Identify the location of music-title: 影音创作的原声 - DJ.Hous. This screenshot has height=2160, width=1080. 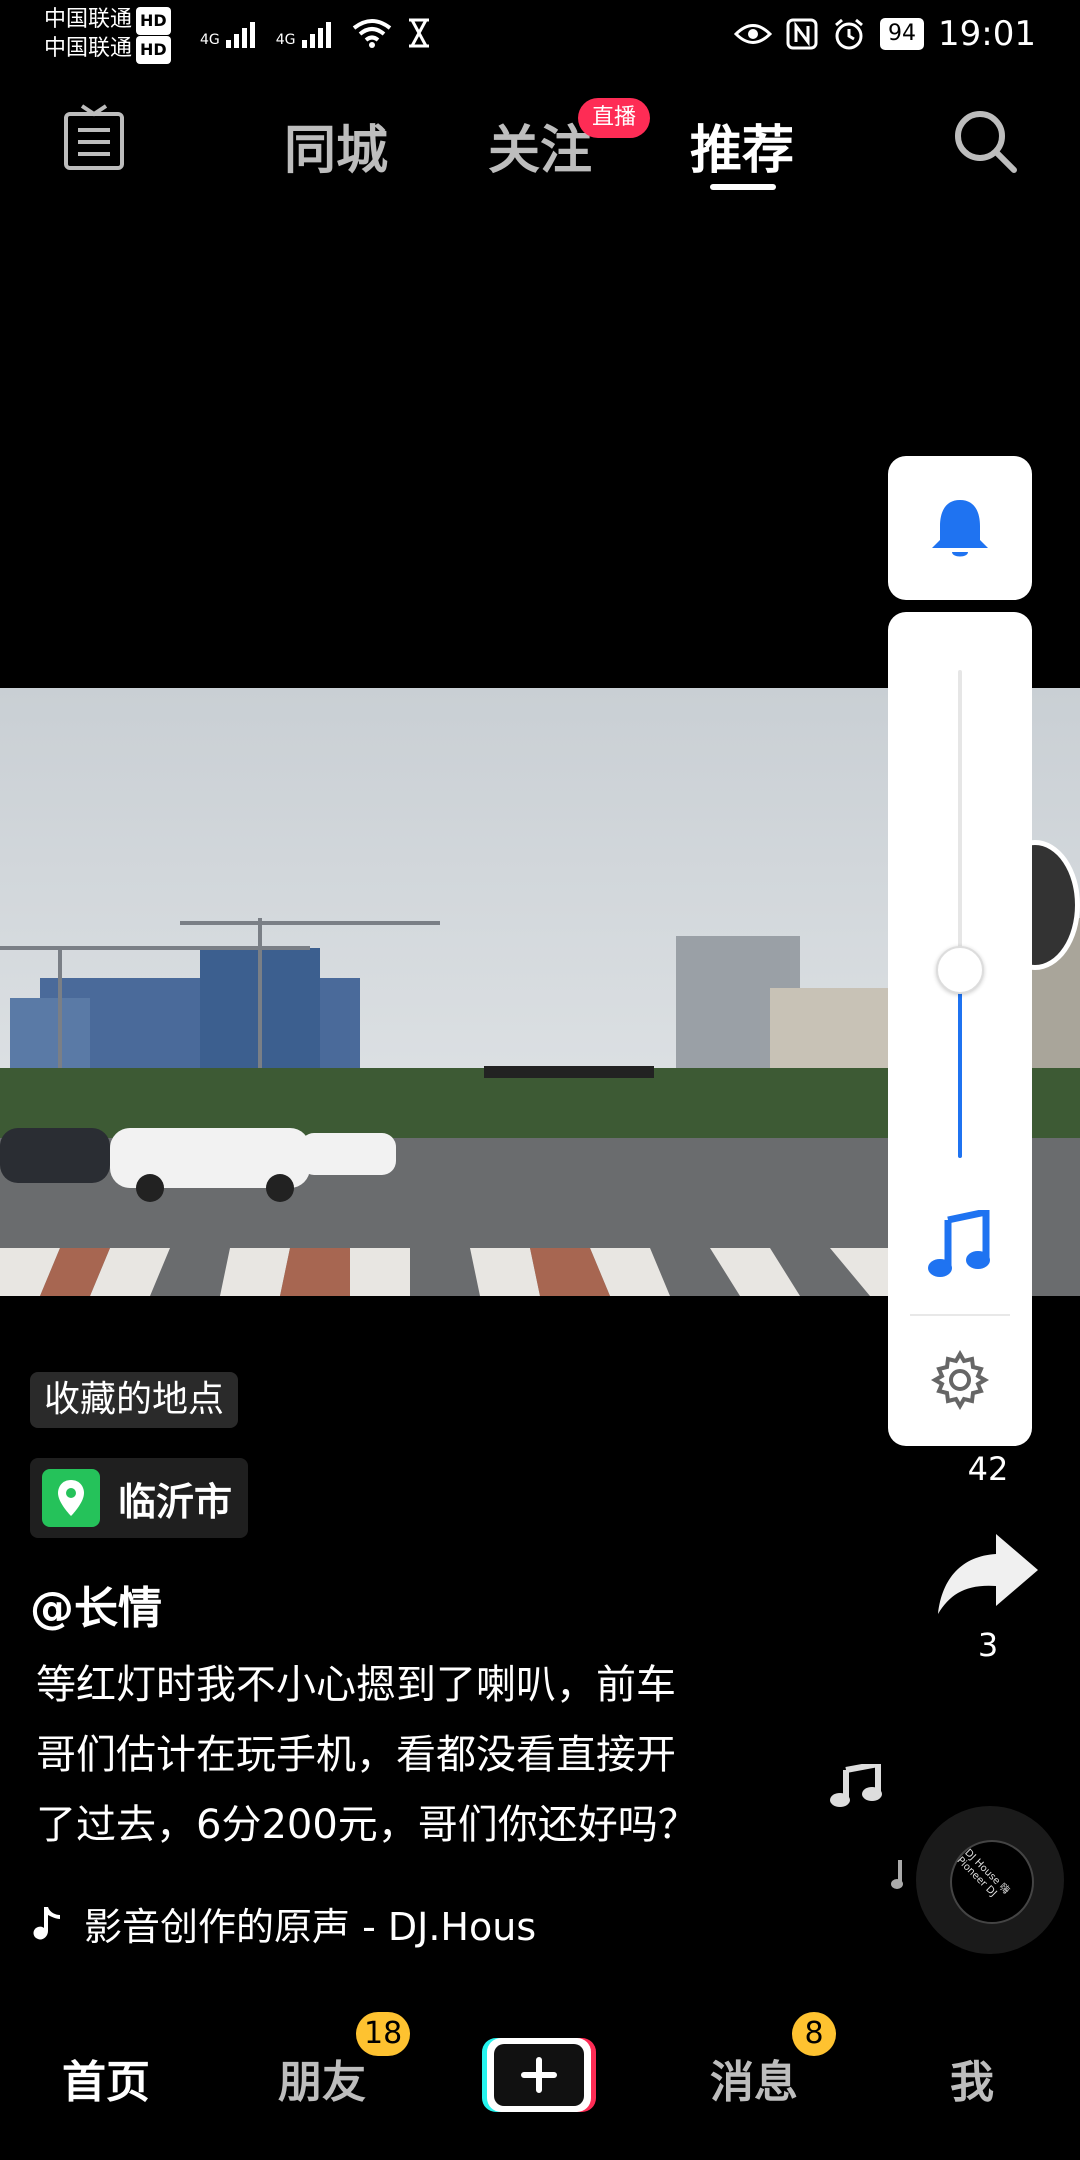
(310, 1927).